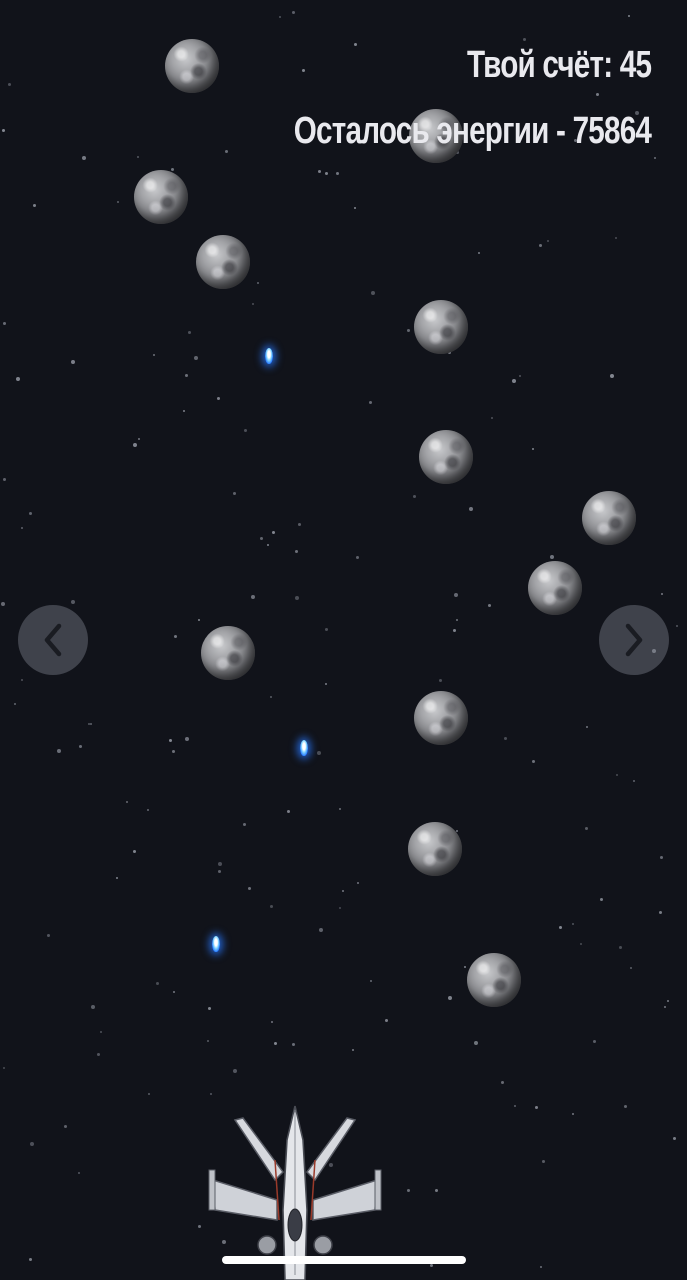 This screenshot has width=687, height=1280. Describe the element at coordinates (472, 131) in the screenshot. I see `energy-label: Осталось энергии - 75864` at that location.